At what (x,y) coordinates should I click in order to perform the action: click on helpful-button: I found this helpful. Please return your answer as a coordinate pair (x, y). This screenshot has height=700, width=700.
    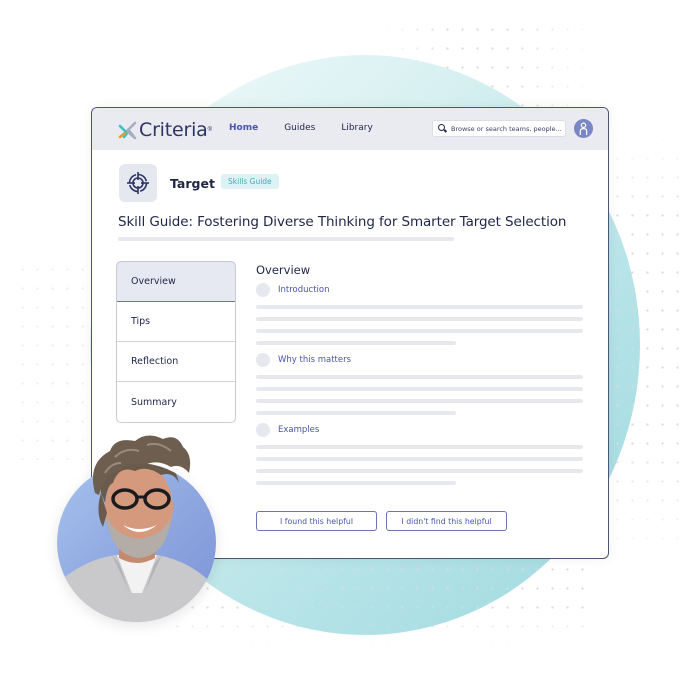
    Looking at the image, I should click on (316, 521).